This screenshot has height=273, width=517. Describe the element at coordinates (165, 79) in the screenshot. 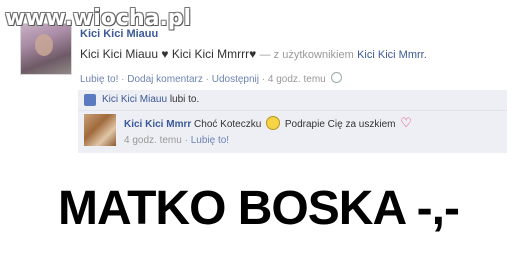

I see `comment-link: Dodaj komentarz` at that location.